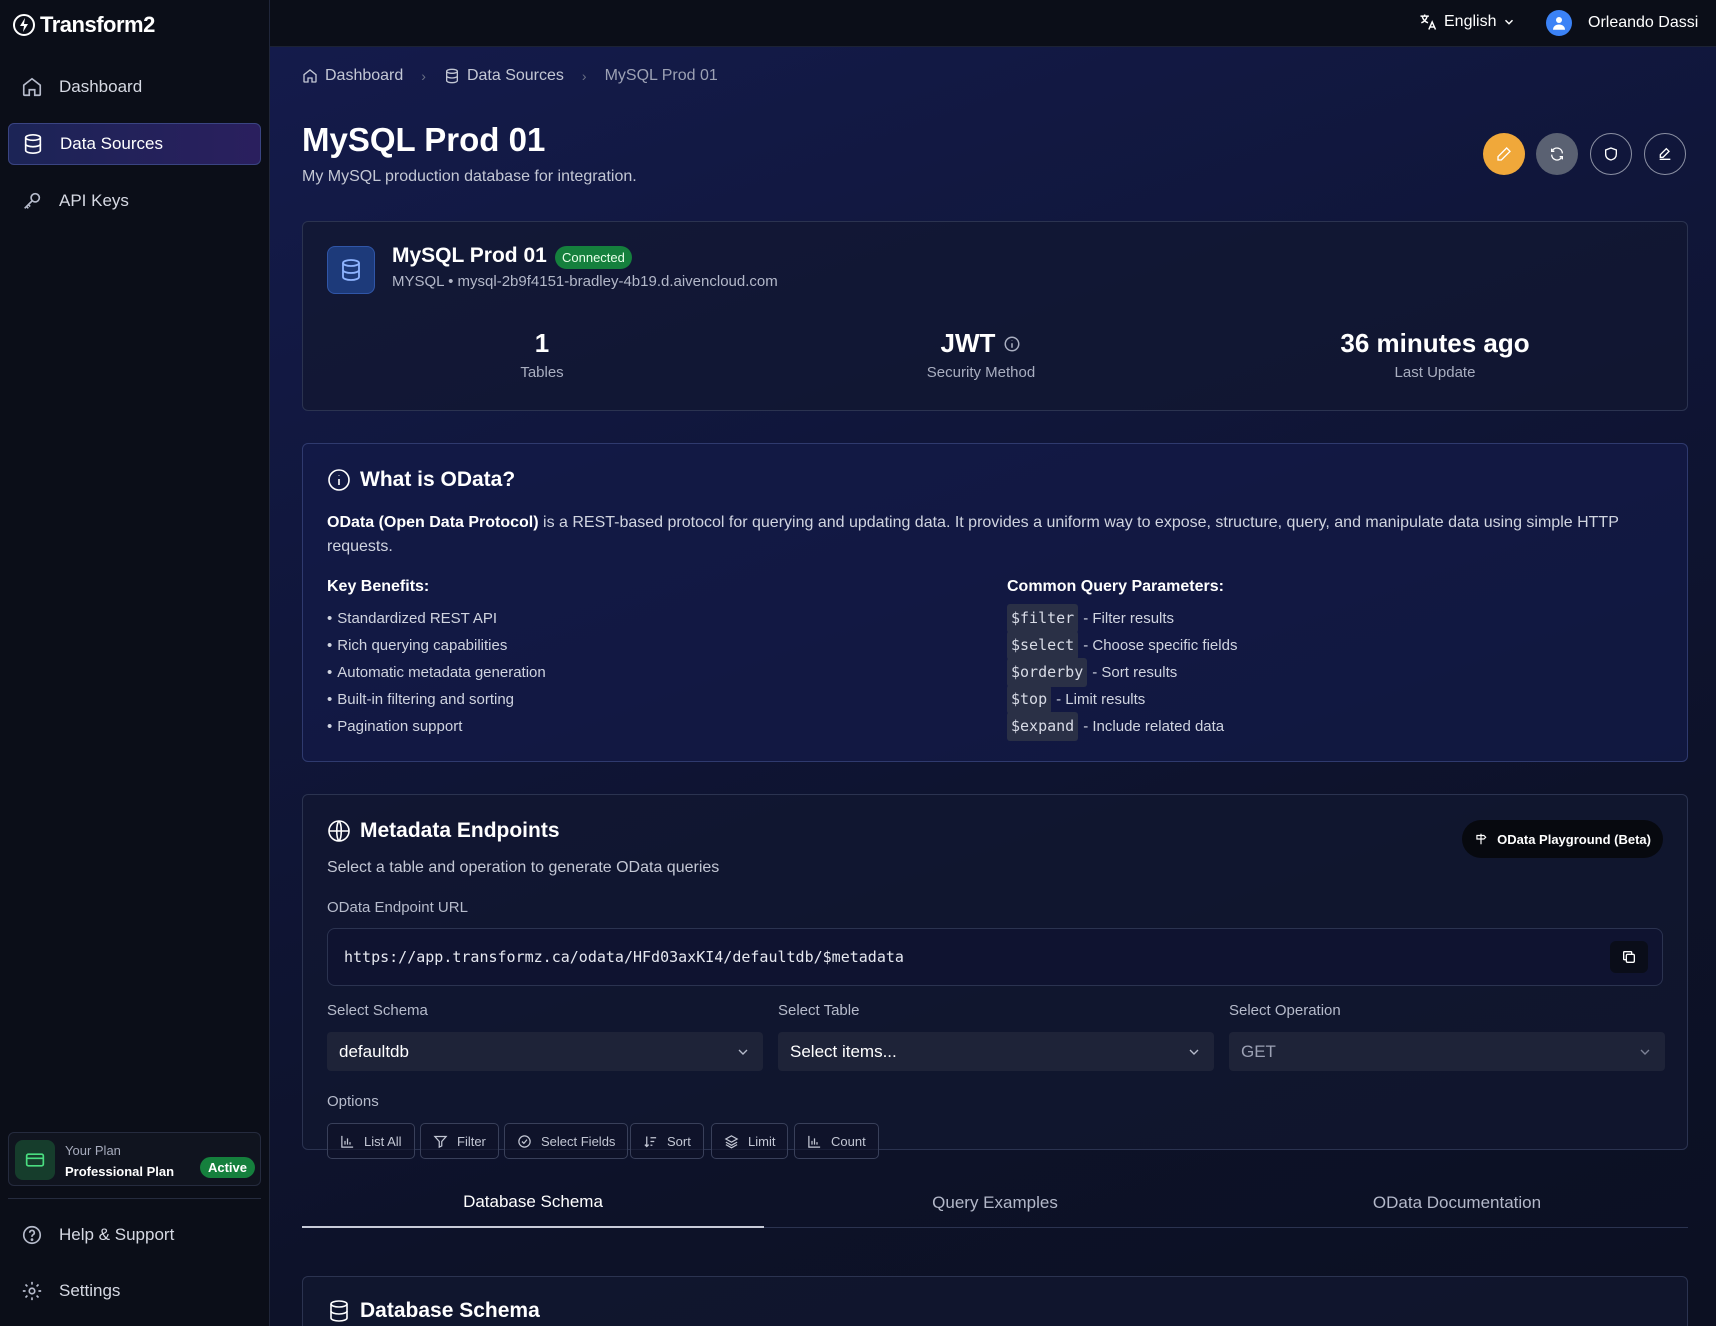 The height and width of the screenshot is (1326, 1716). What do you see at coordinates (441, 672) in the screenshot?
I see `list-item-text: Automatic metadata generation` at bounding box center [441, 672].